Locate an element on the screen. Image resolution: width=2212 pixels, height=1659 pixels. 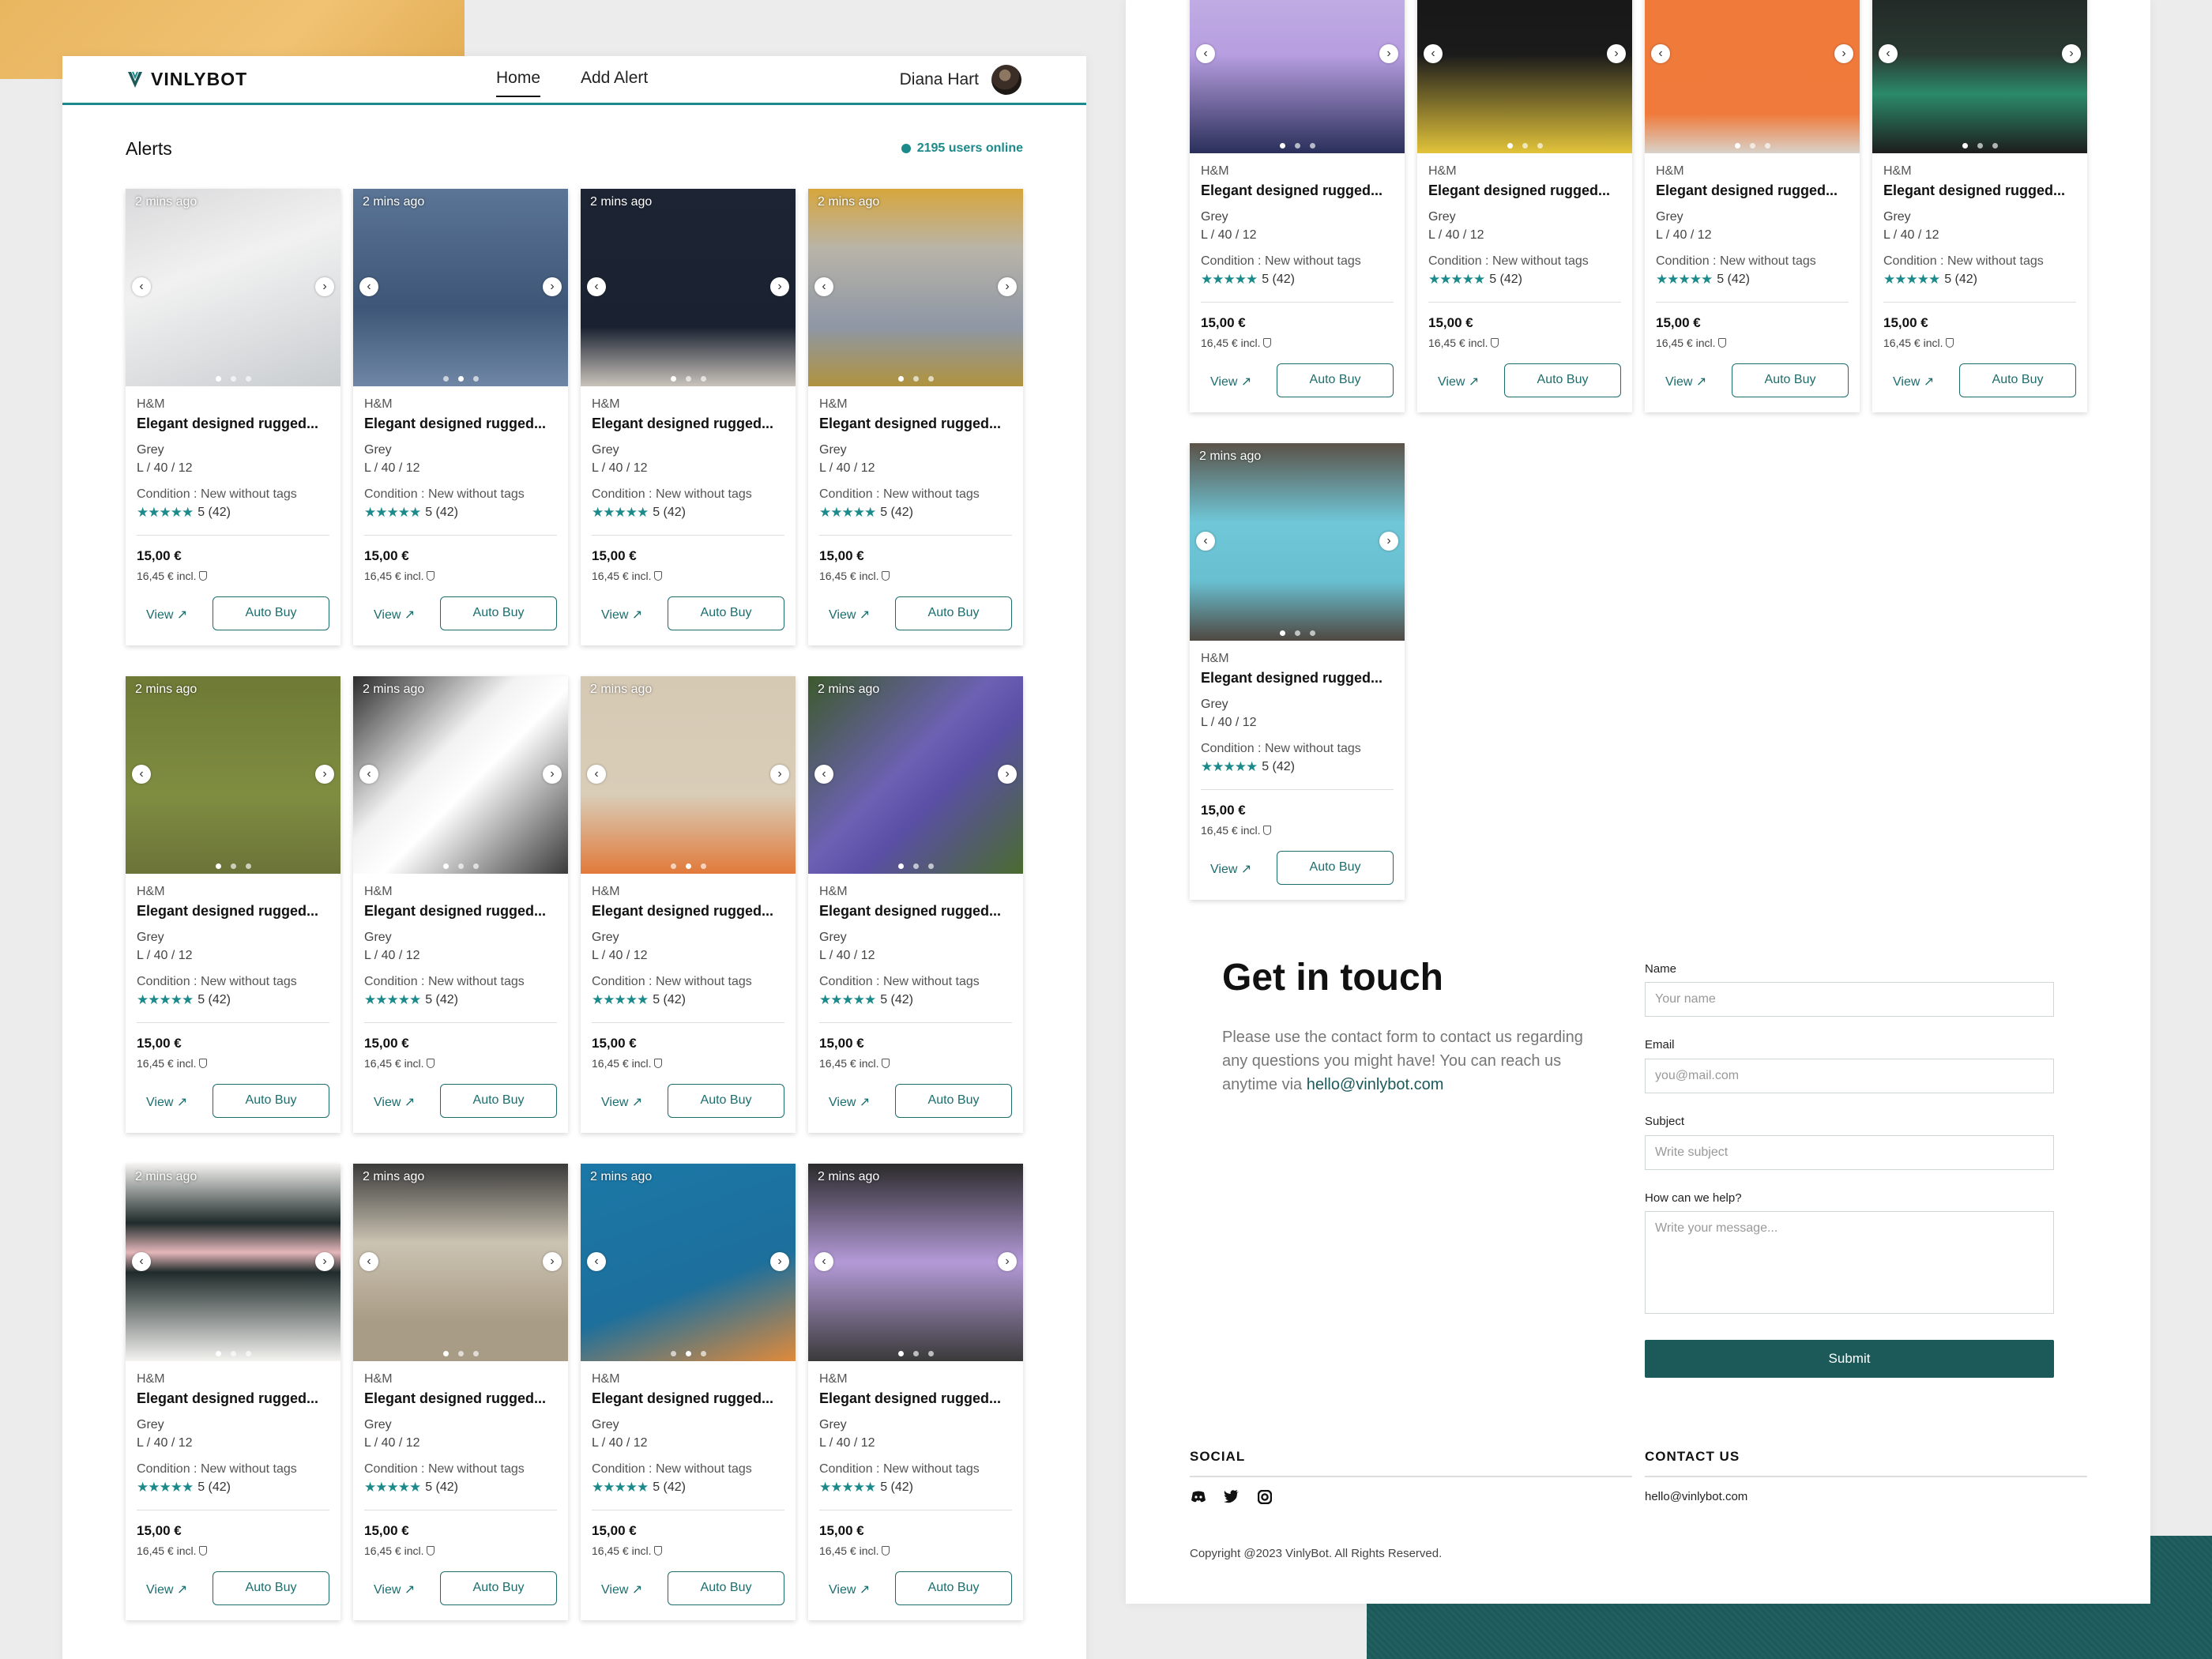
email-field: you@mail.com is located at coordinates (1850, 1076).